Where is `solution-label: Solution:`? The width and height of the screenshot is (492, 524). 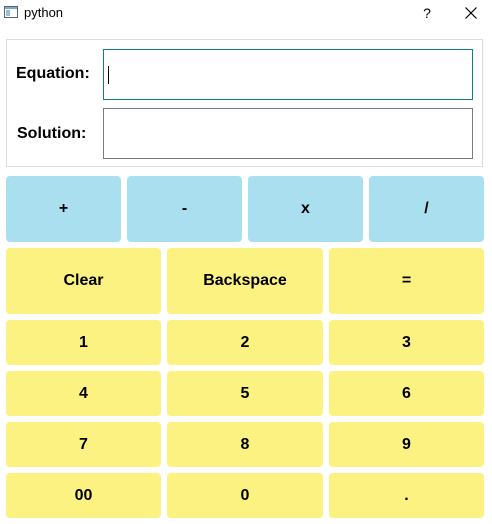
solution-label: Solution: is located at coordinates (52, 133).